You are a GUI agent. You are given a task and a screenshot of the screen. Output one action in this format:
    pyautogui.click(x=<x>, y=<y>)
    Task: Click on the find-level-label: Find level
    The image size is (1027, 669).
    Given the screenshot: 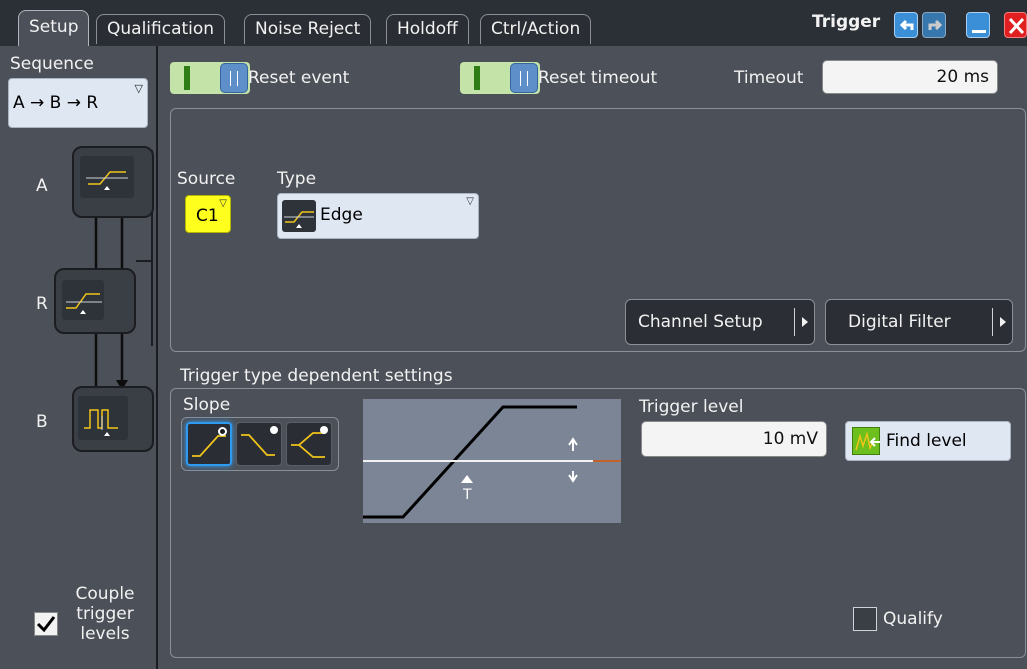 What is the action you would take?
    pyautogui.click(x=926, y=441)
    